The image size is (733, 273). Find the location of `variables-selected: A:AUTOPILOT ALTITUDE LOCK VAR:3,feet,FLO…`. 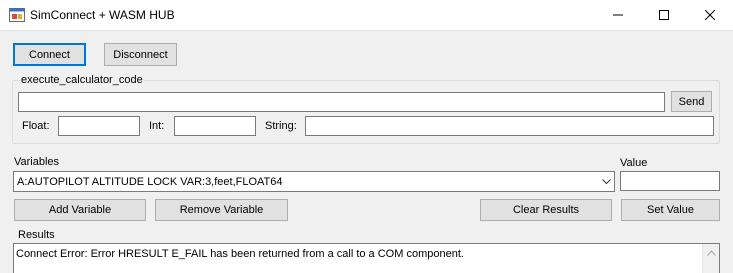

variables-selected: A:AUTOPILOT ALTITUDE LOCK VAR:3,feet,FLO… is located at coordinates (150, 181).